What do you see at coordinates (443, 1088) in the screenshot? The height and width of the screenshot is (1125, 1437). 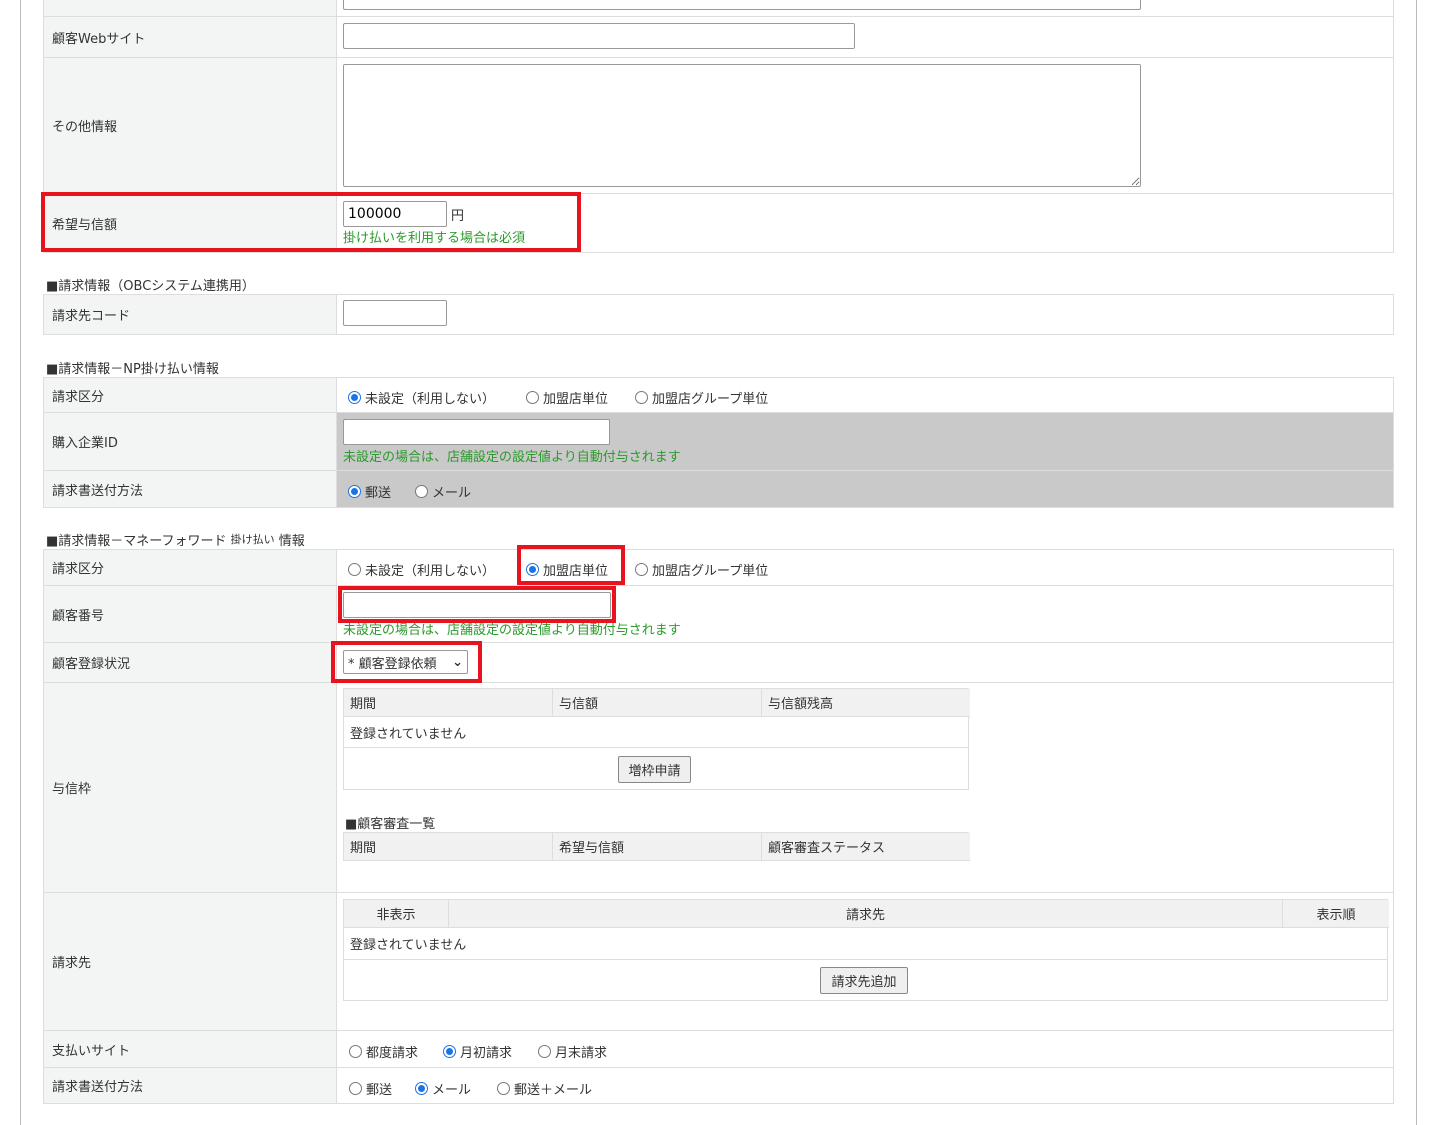 I see `radio-mf-mail: メール` at bounding box center [443, 1088].